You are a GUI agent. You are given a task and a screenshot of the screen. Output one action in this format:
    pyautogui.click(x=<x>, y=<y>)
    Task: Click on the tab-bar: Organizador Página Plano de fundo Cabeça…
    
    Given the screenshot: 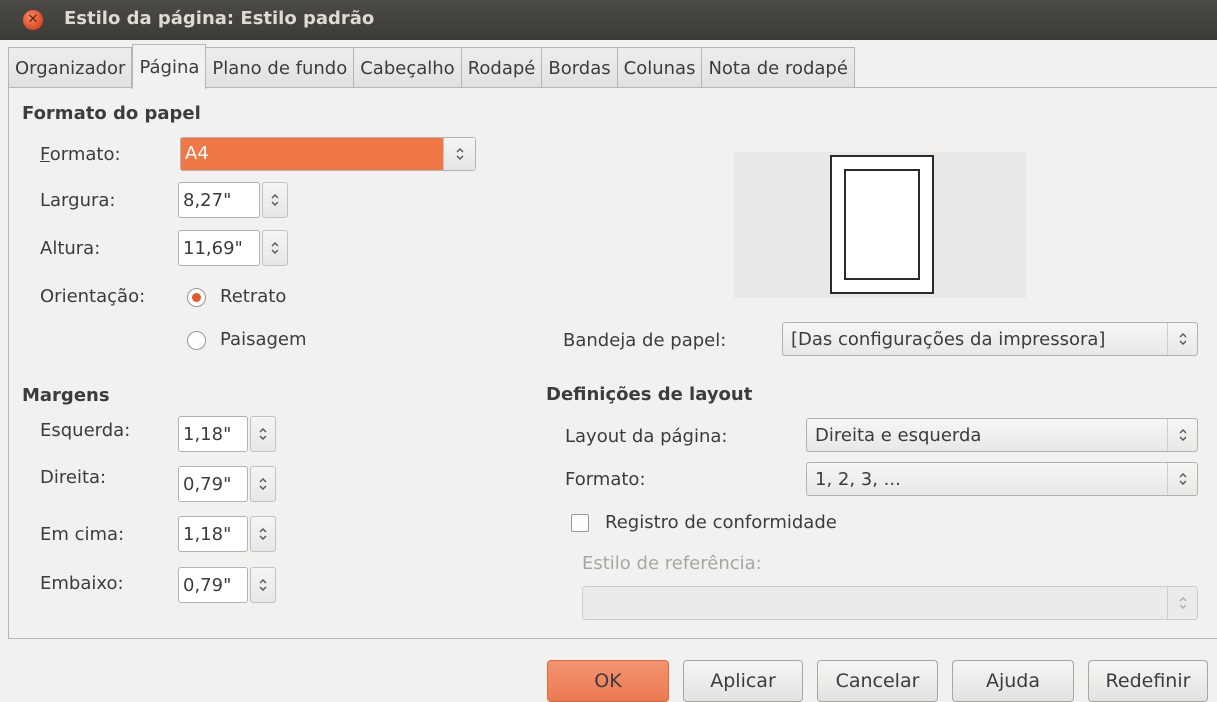 What is the action you would take?
    pyautogui.click(x=431, y=66)
    